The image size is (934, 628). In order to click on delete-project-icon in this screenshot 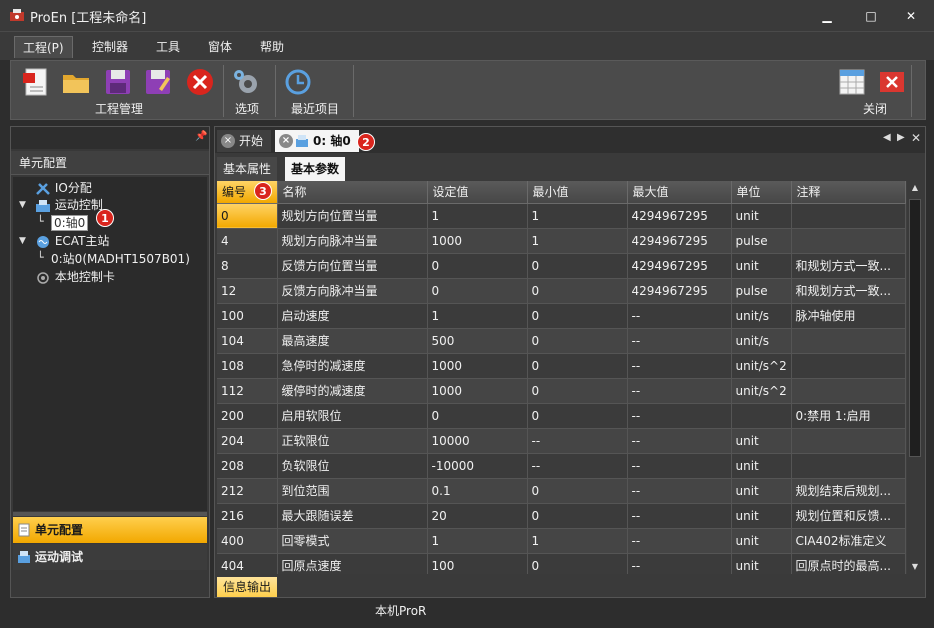, I will do `click(200, 82)`.